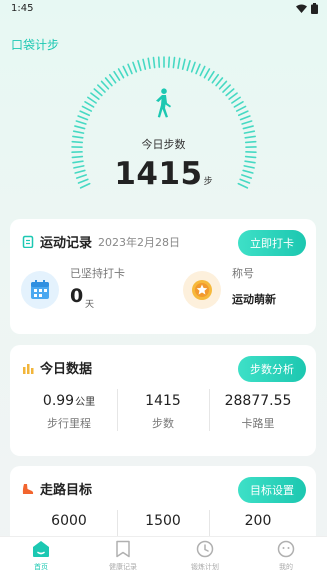 The image size is (327, 581). Describe the element at coordinates (28, 368) in the screenshot. I see `bar-chart-icon` at that location.